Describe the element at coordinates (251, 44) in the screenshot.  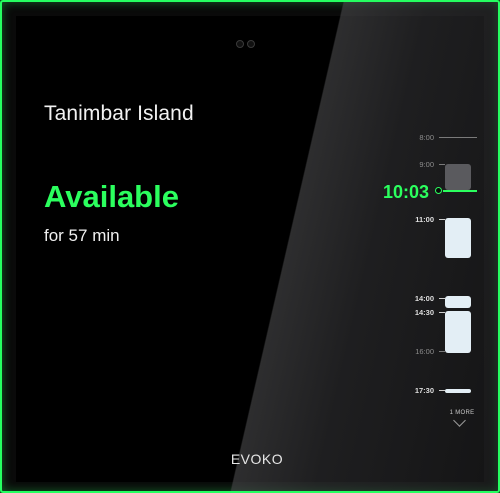
I see `light-sensor-icon` at that location.